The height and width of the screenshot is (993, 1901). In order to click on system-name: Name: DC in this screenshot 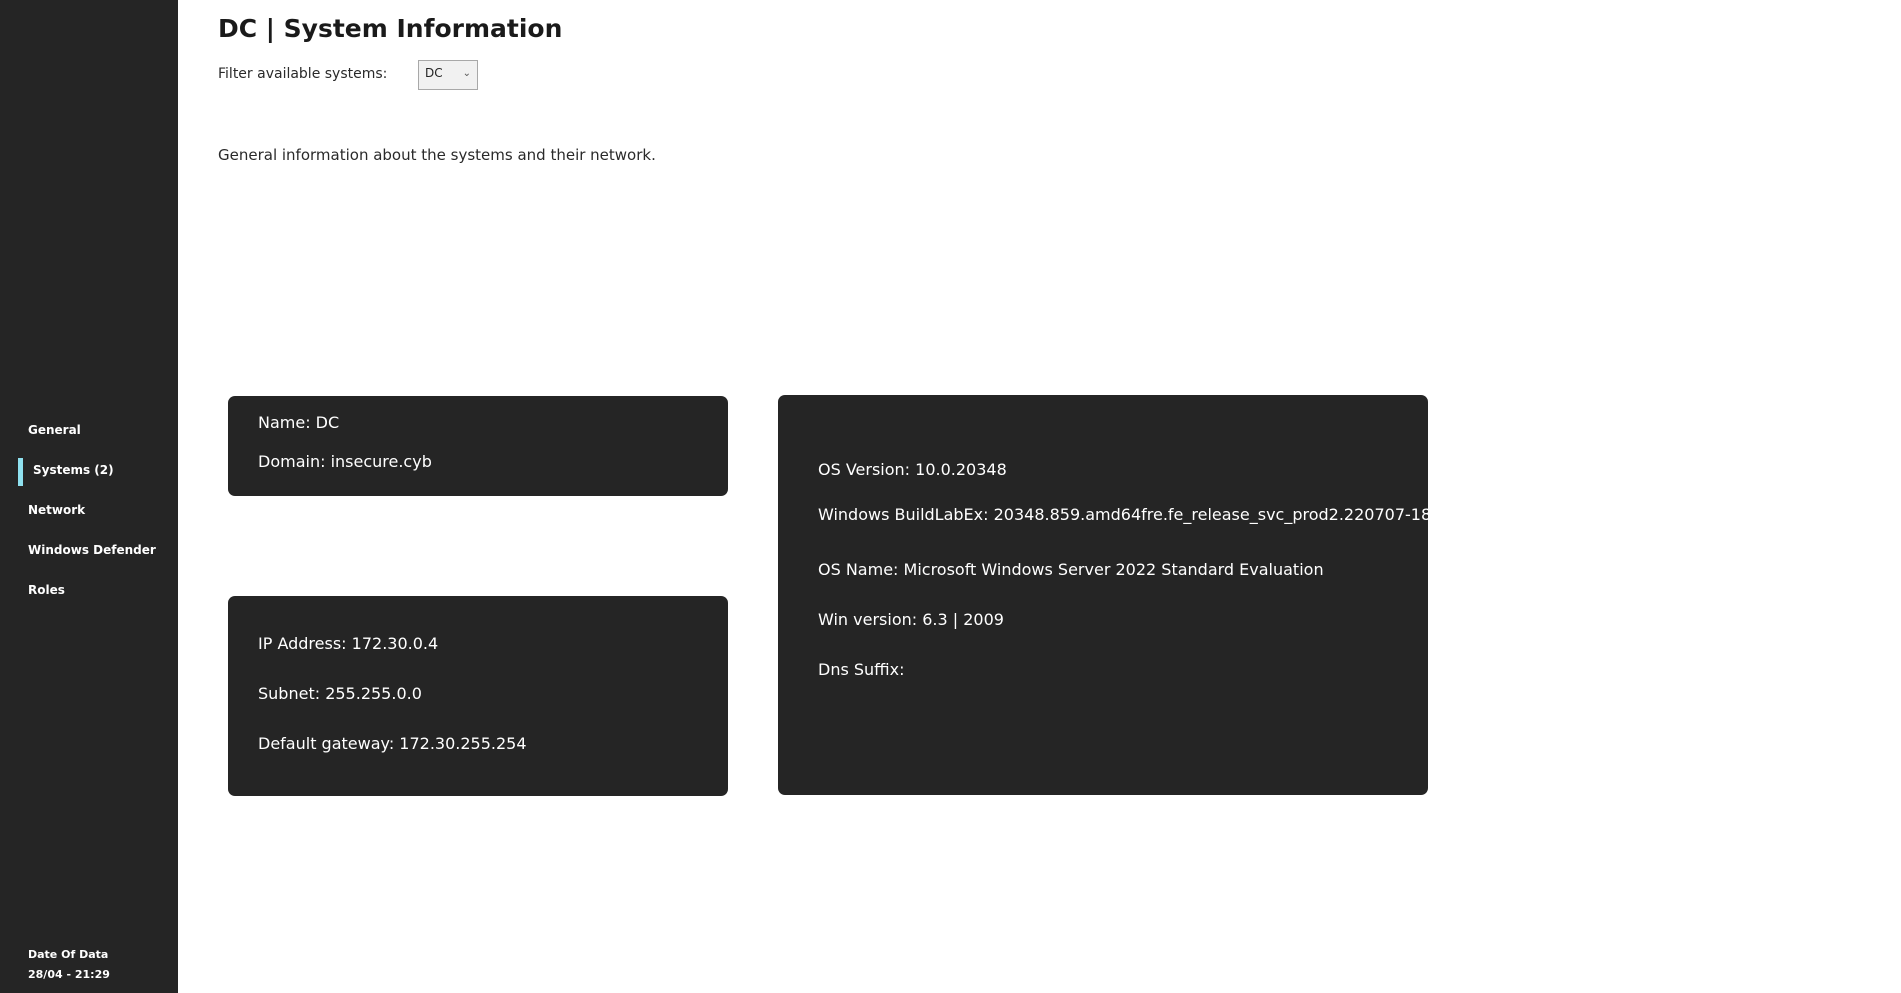, I will do `click(299, 422)`.